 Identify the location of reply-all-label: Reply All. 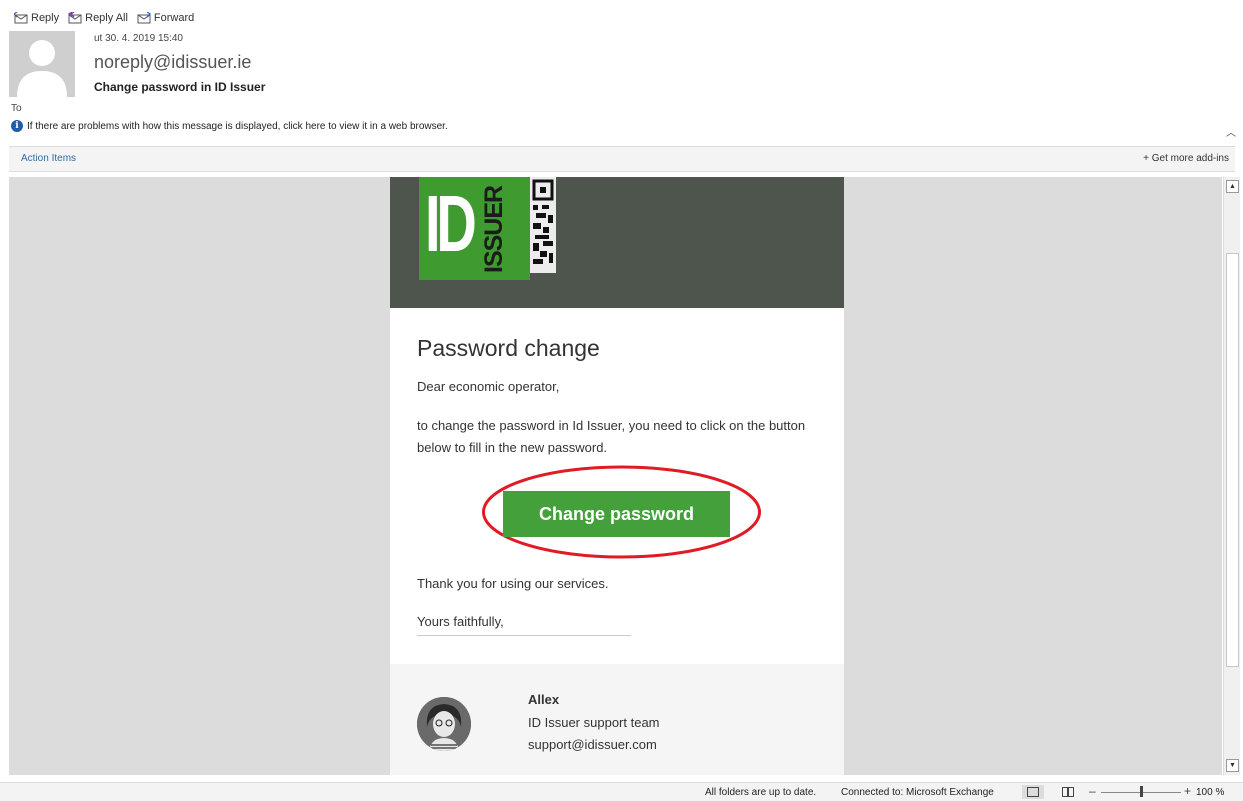
(106, 18).